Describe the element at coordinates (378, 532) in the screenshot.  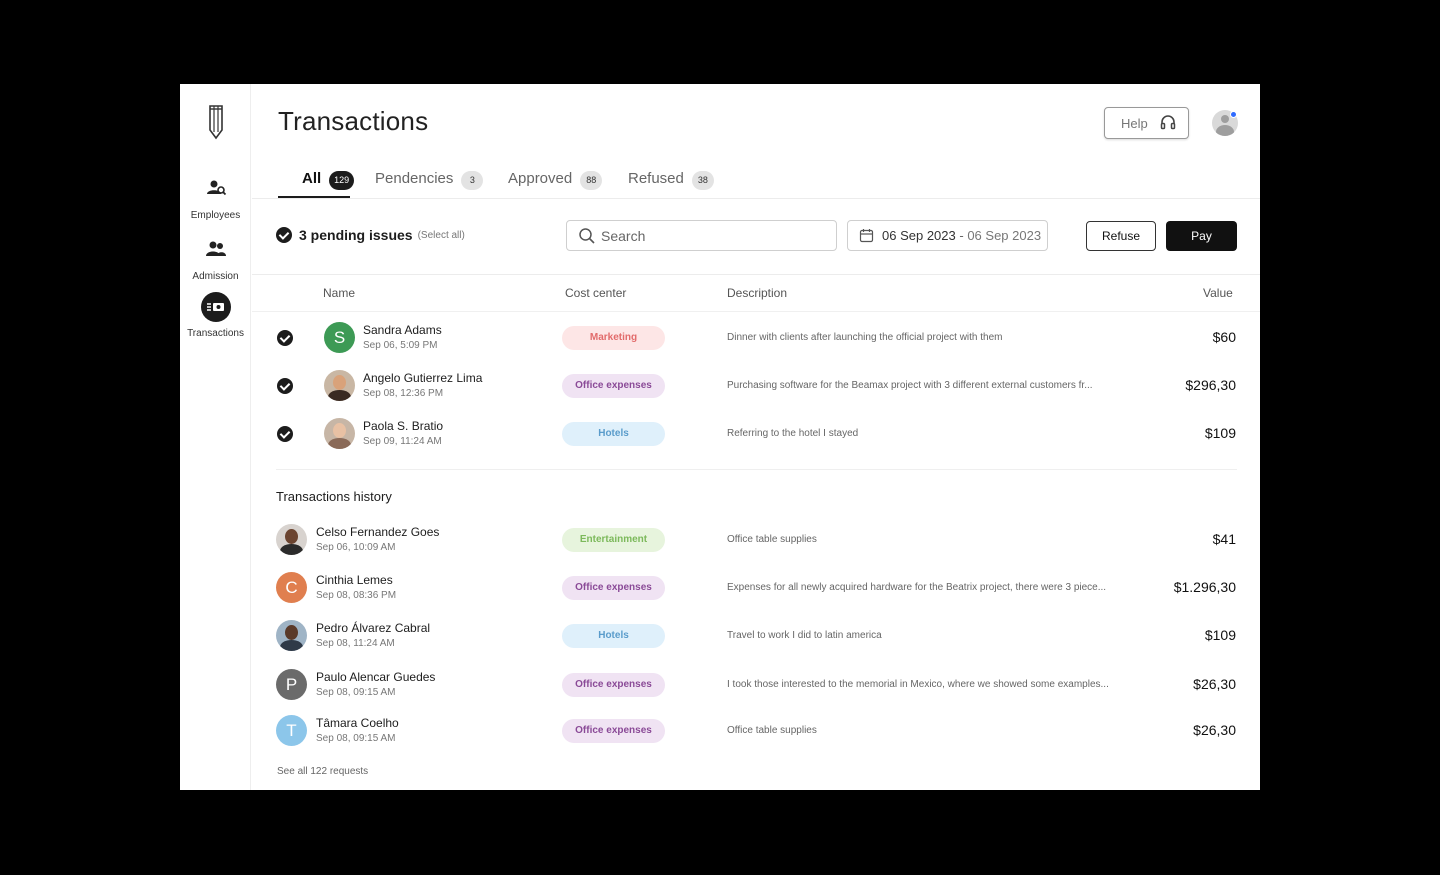
I see `person-name: Celso Fernandez Goes` at that location.